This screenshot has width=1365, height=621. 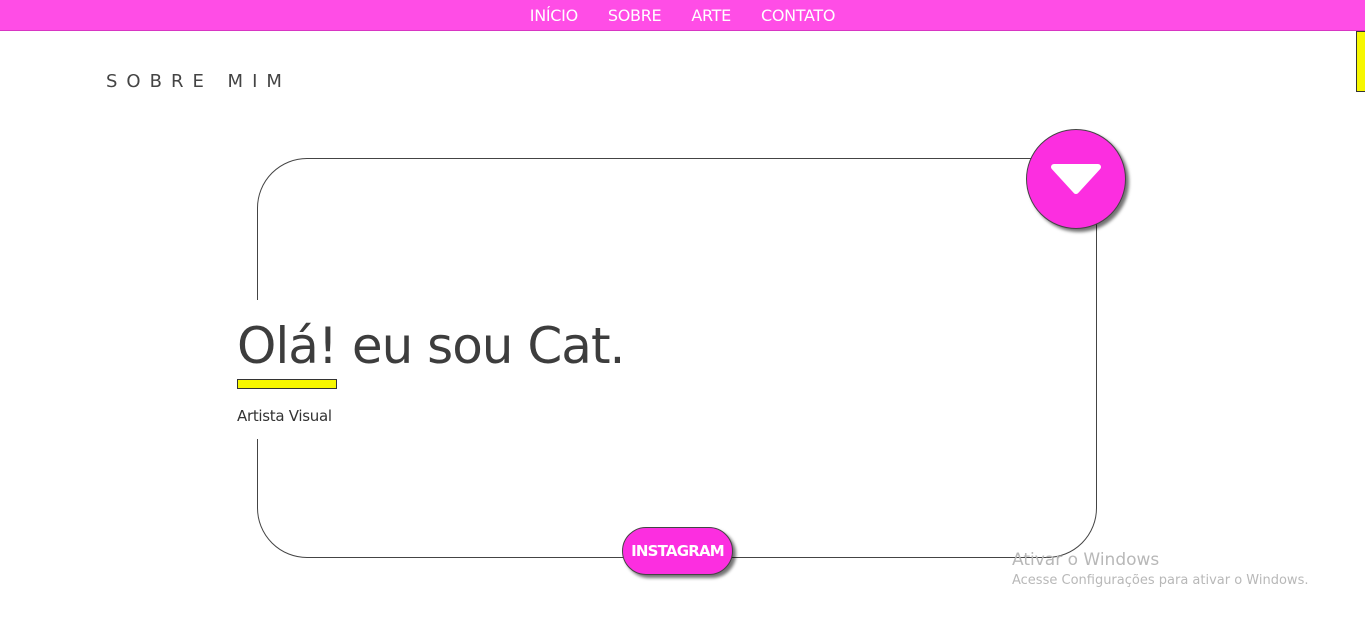 I want to click on nav-item-sobre: SOBRE, so click(x=635, y=15).